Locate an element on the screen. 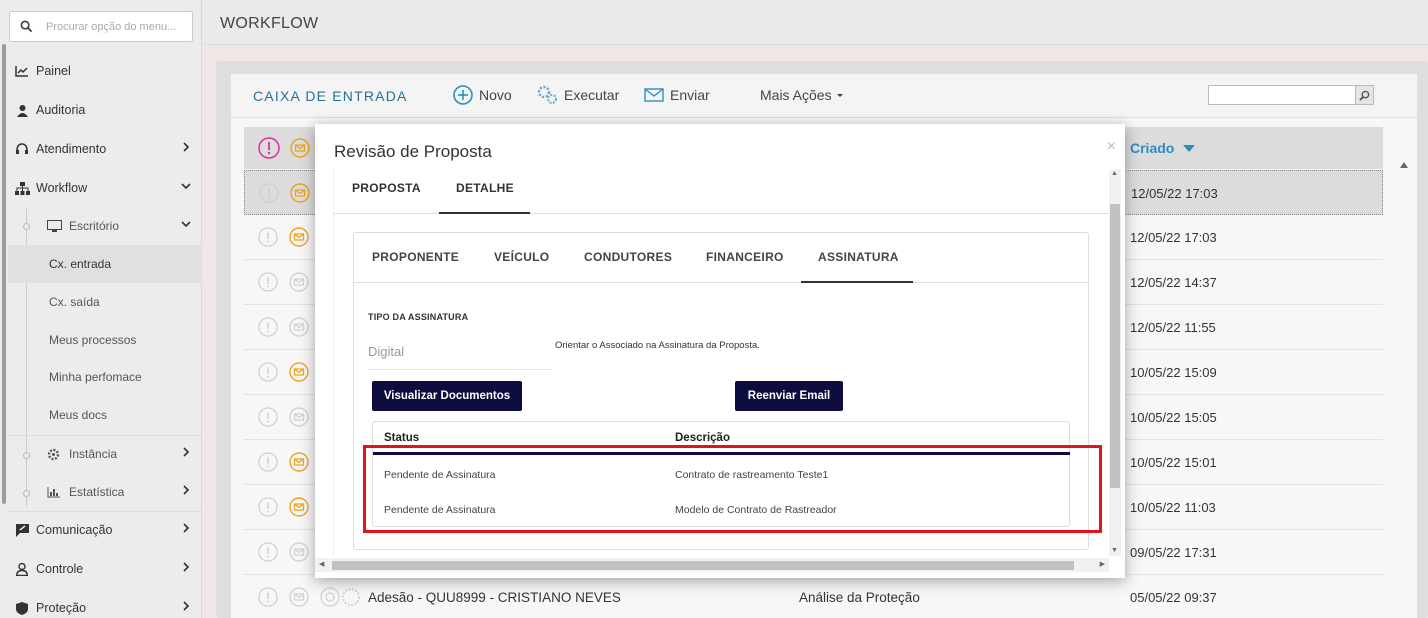 This screenshot has width=1428, height=618. process-description: Adesão - QUU8999 - CRISTIANO NEVES is located at coordinates (494, 597).